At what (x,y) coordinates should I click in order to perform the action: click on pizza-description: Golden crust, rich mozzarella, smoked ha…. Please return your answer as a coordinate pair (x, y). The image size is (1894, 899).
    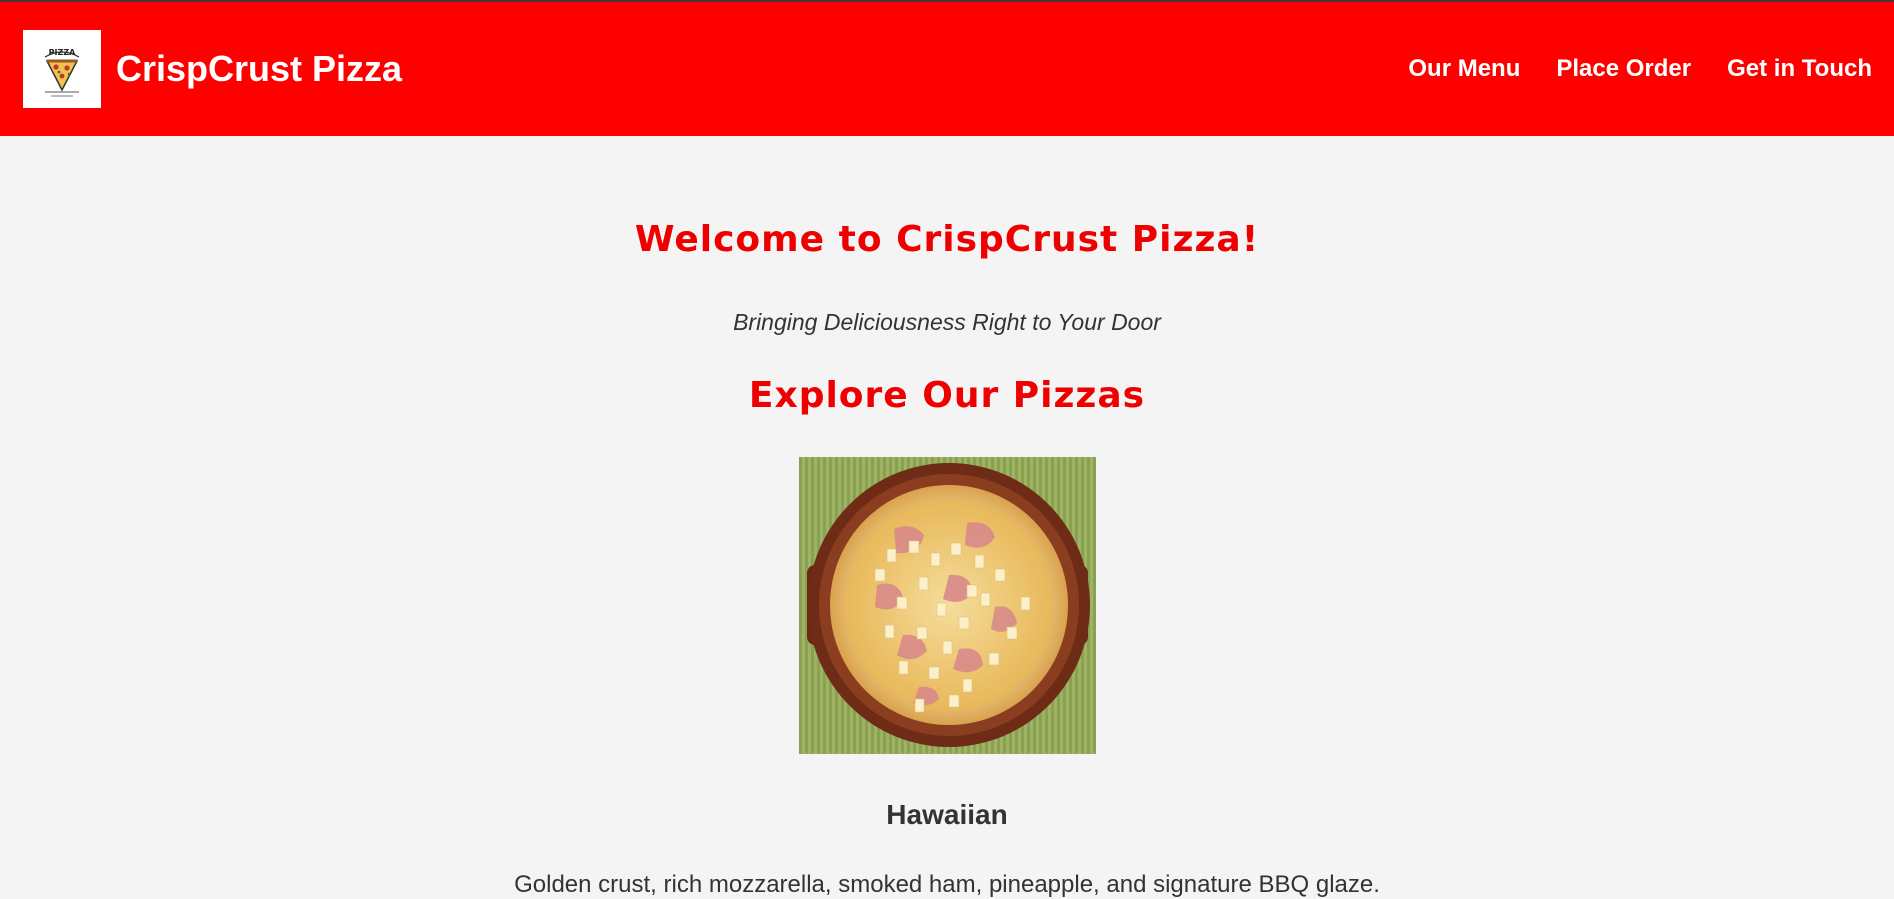
    Looking at the image, I should click on (947, 884).